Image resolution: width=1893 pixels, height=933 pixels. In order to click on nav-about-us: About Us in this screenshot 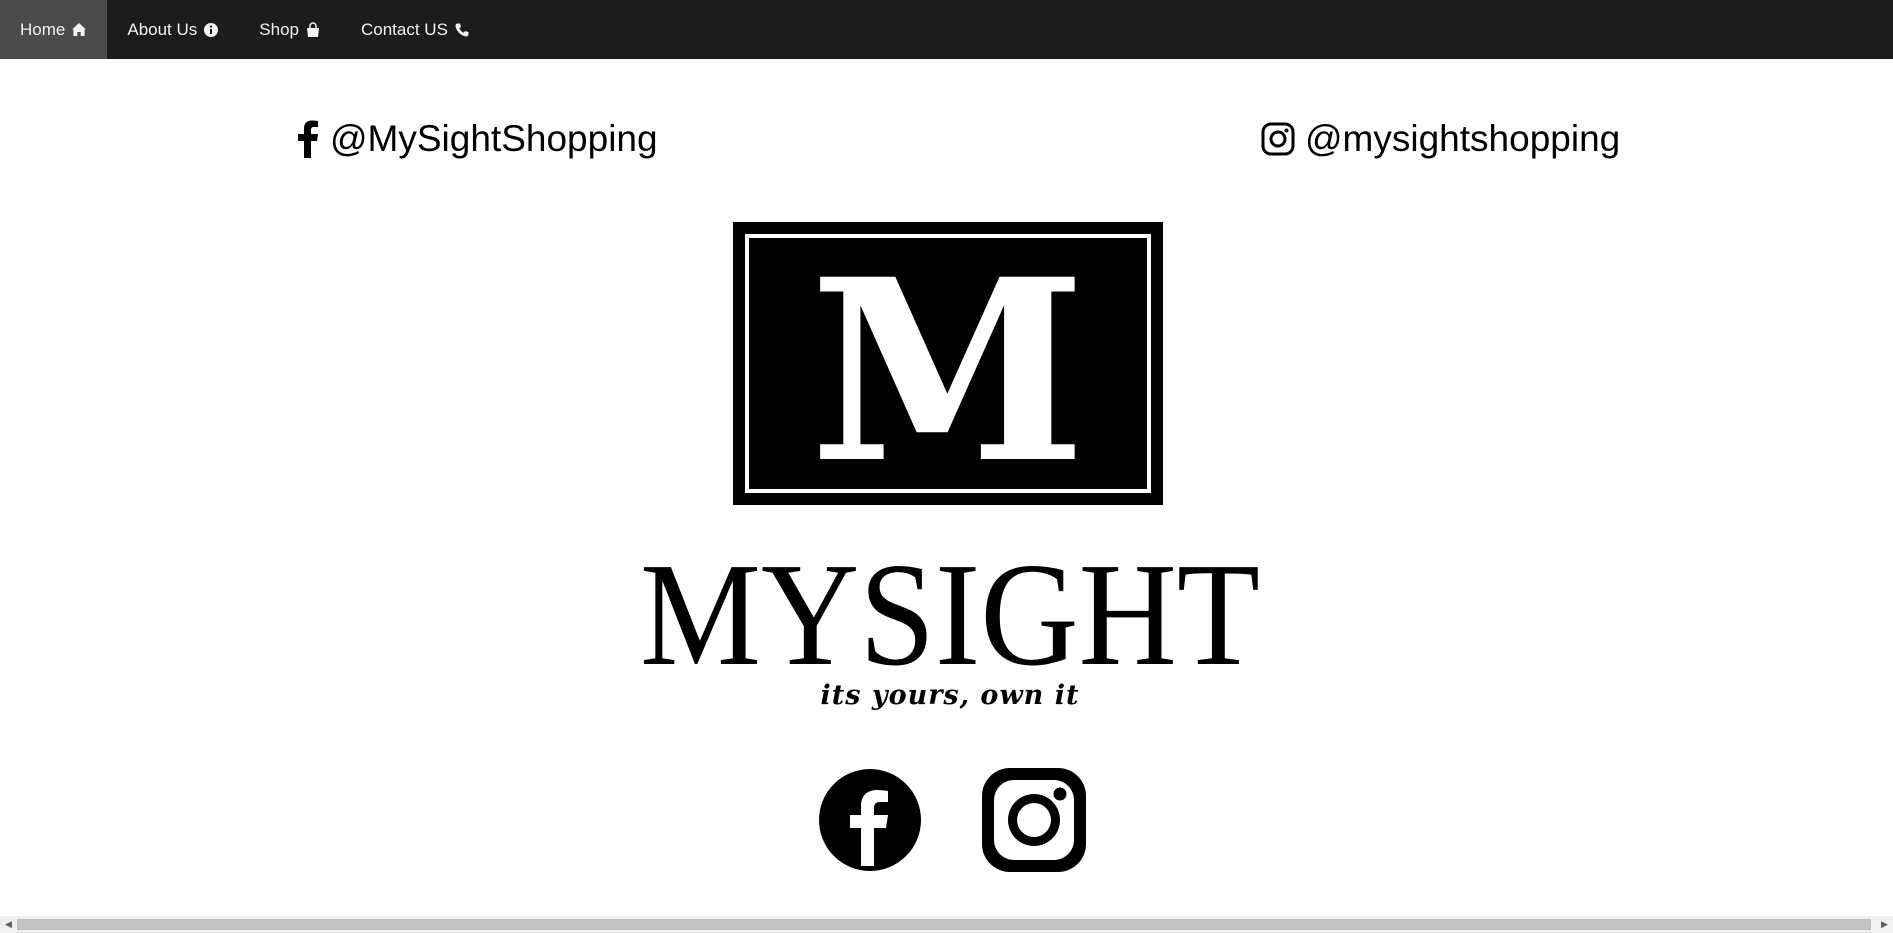, I will do `click(173, 29)`.